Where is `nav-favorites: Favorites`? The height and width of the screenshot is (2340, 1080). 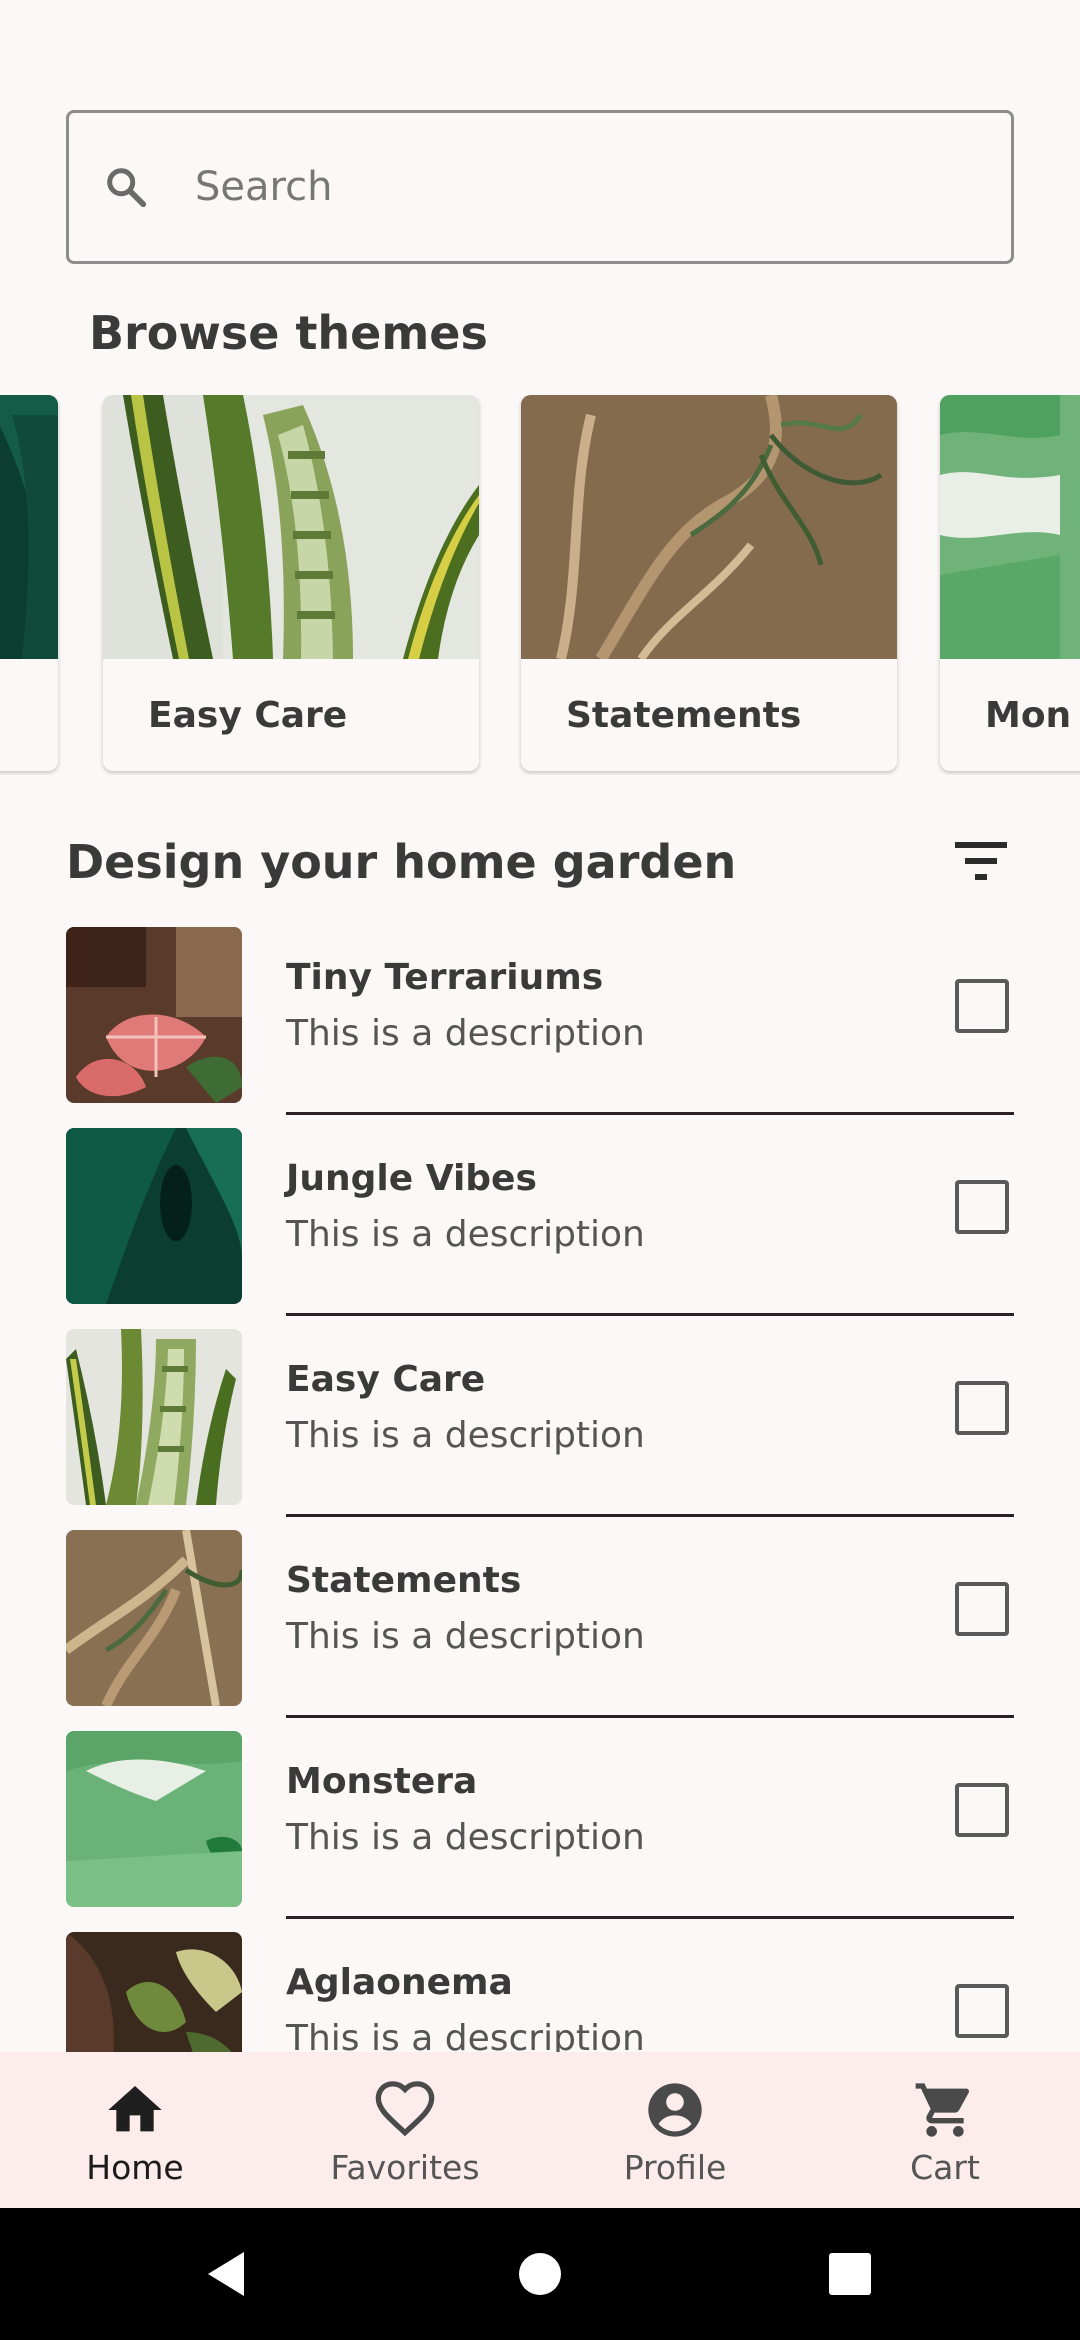 nav-favorites: Favorites is located at coordinates (405, 2130).